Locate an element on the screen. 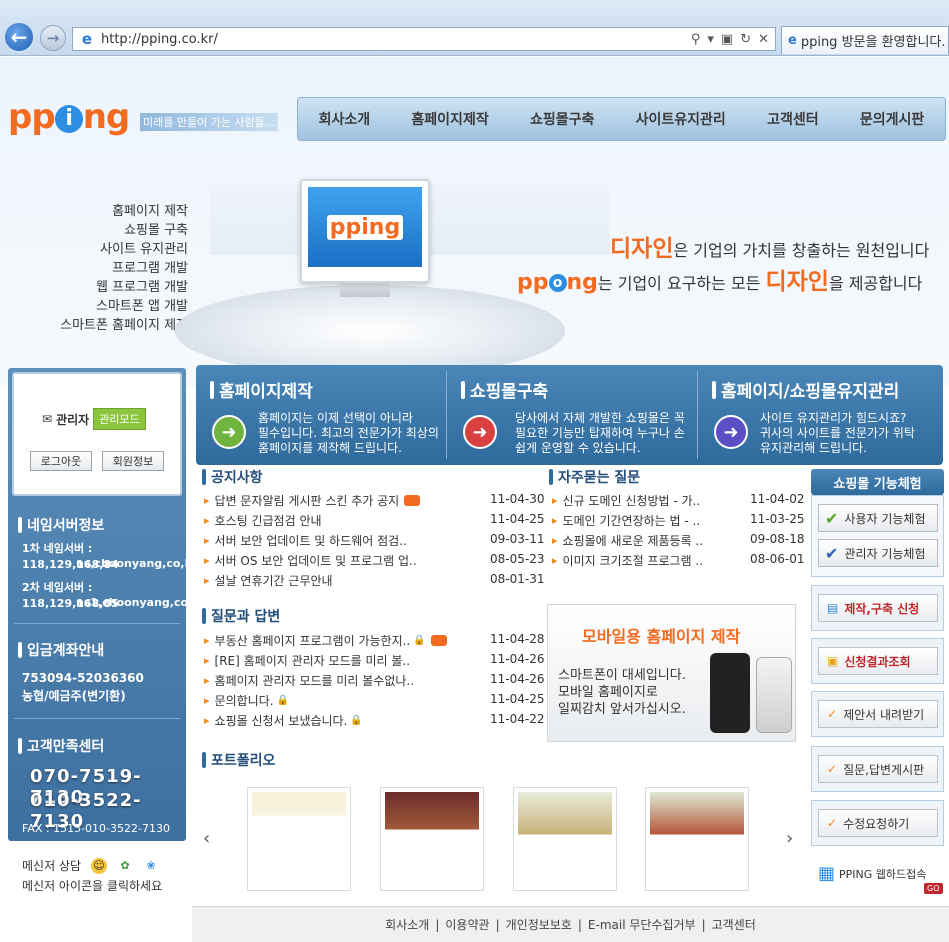  qna-post: 문의합니다.🔒 is located at coordinates (246, 700).